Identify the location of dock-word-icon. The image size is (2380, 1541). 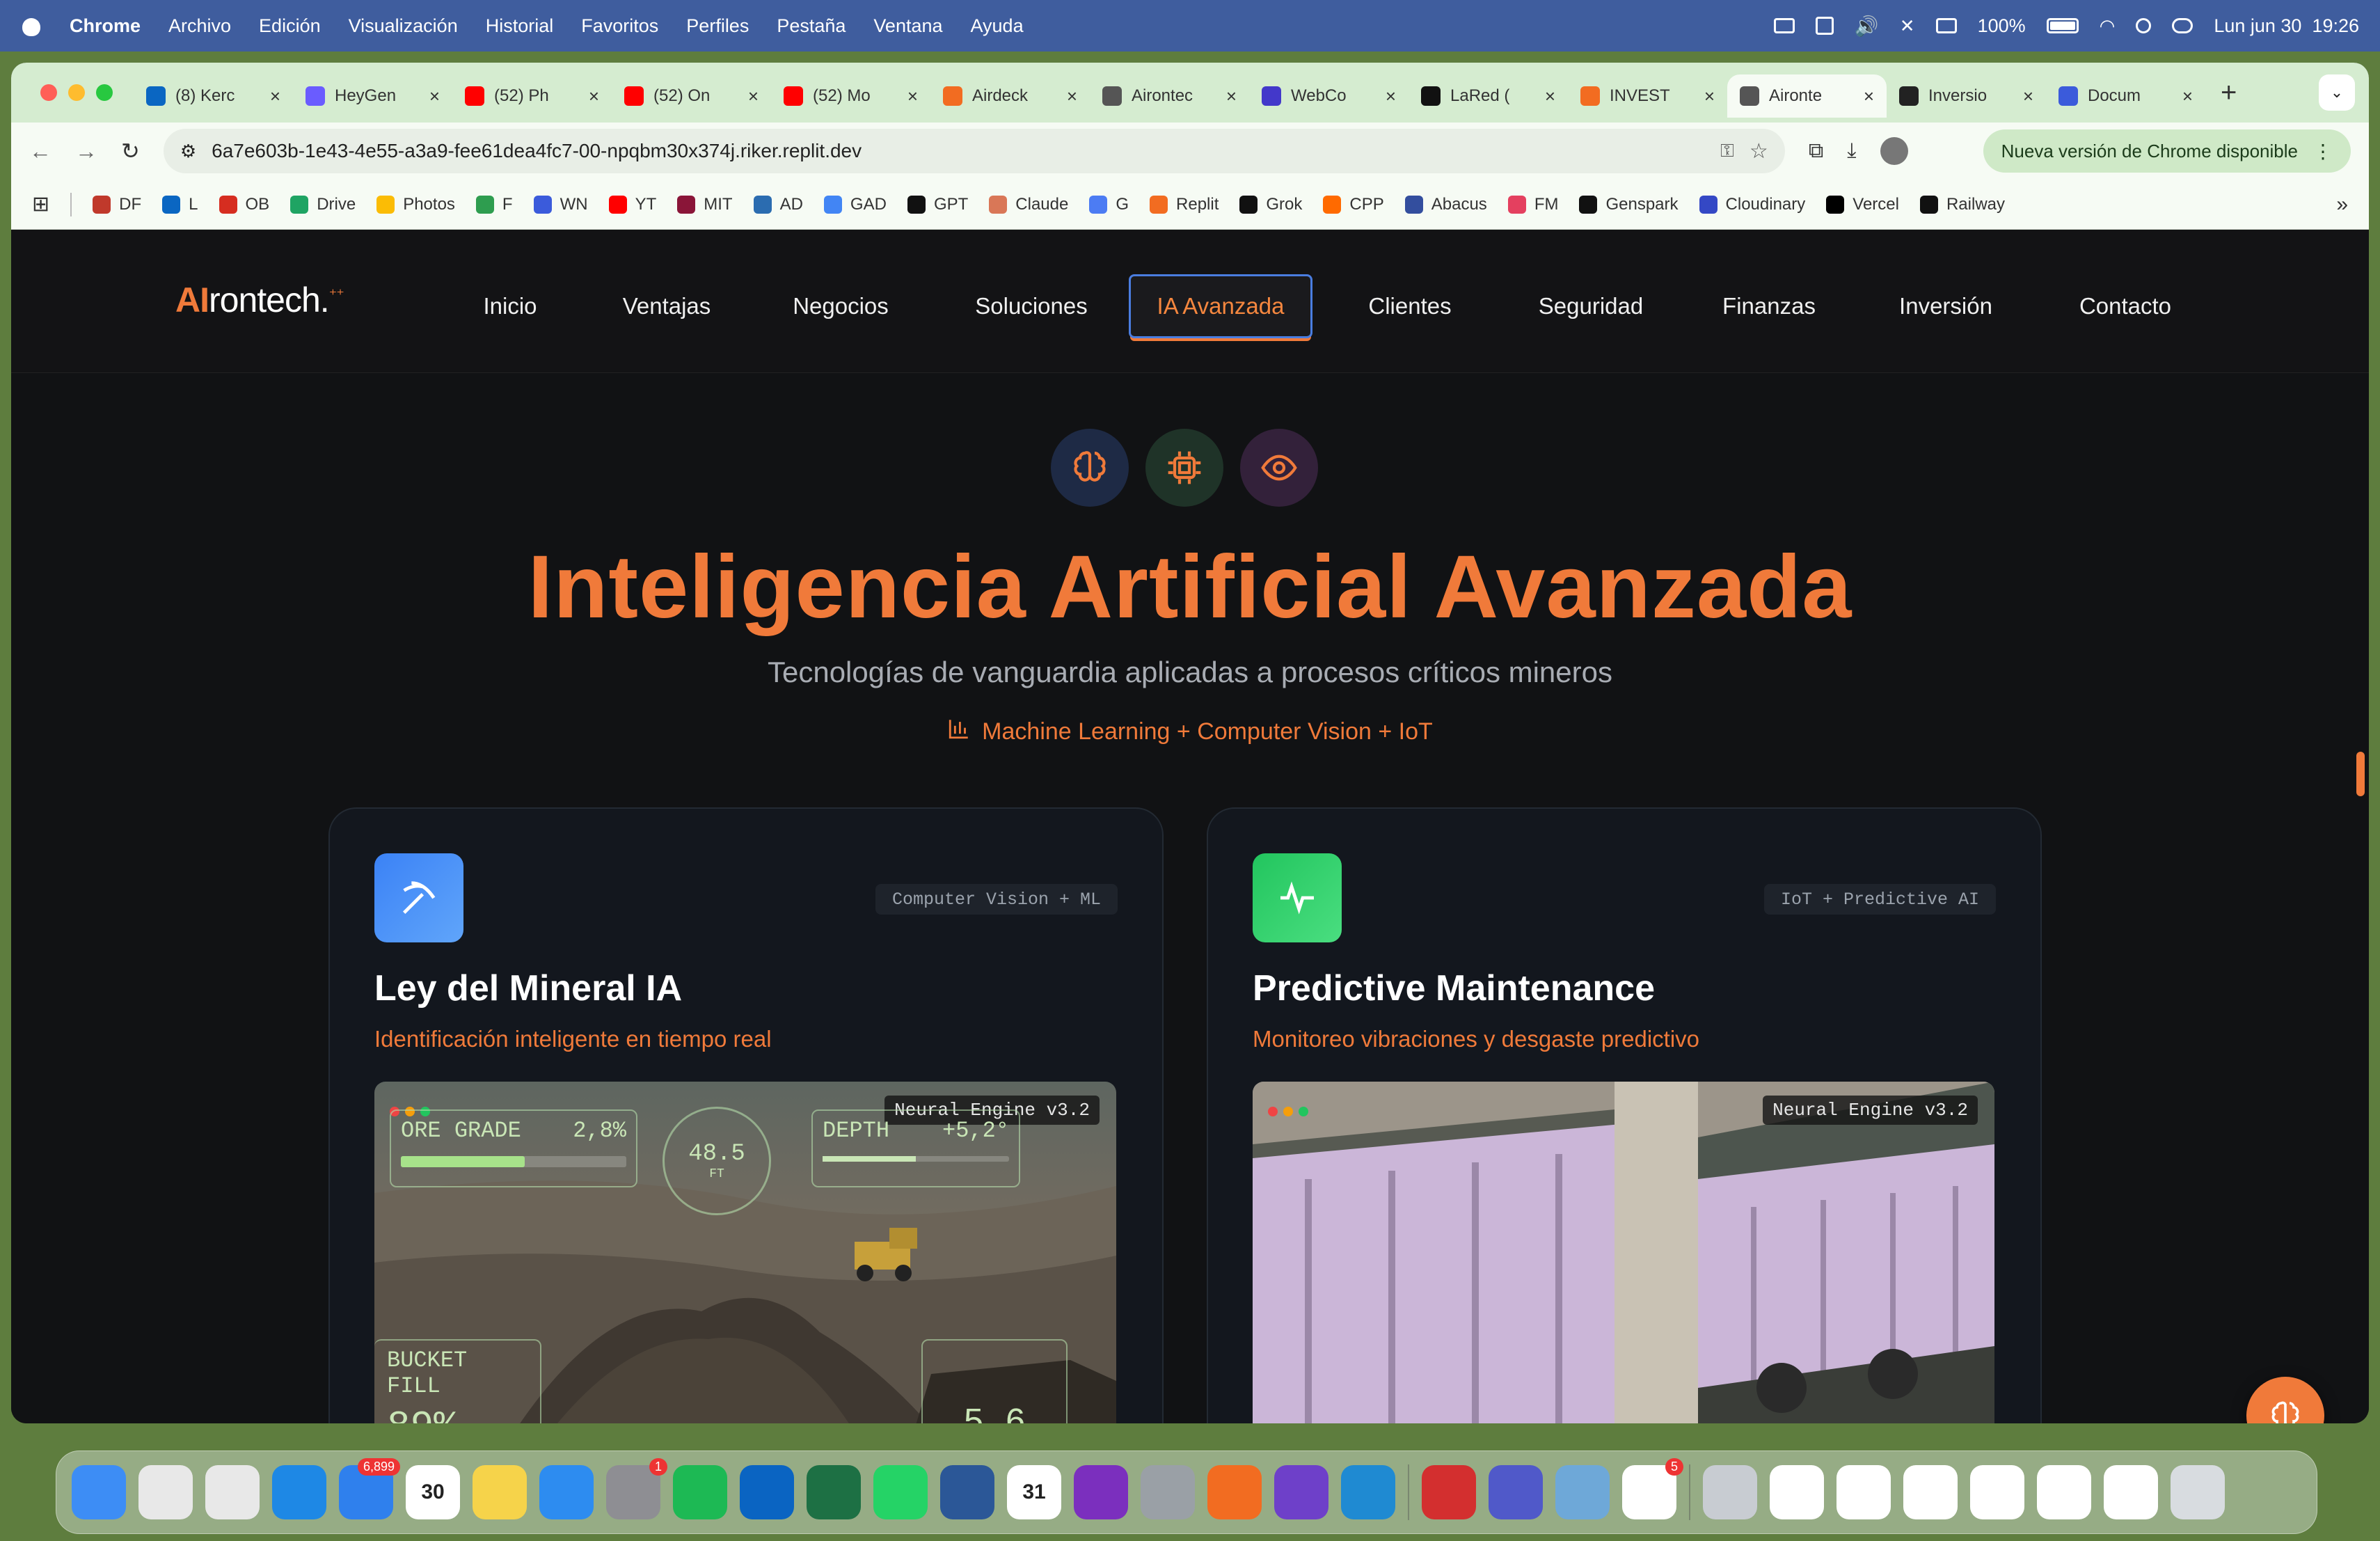
(967, 1492).